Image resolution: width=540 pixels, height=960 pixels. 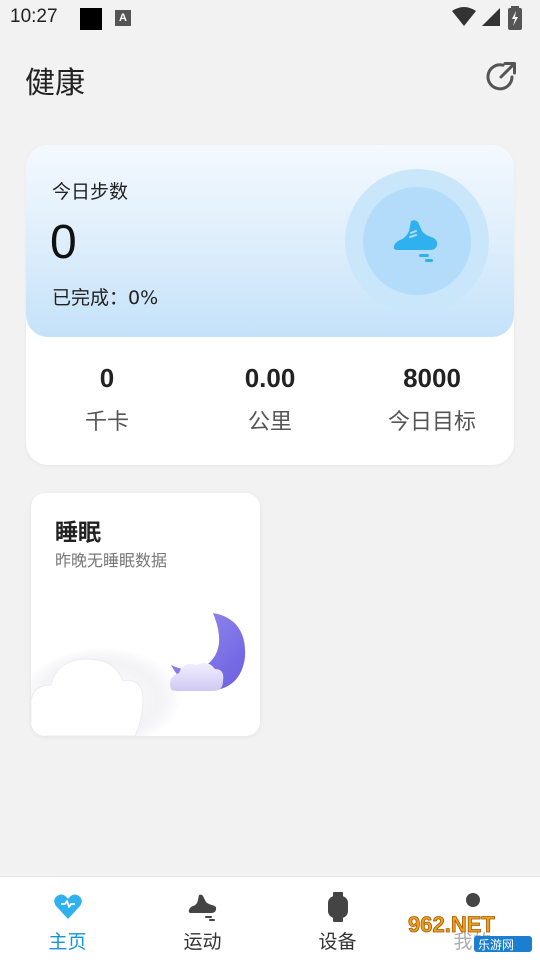 I want to click on status-bar: 10:27 A, so click(x=270, y=18).